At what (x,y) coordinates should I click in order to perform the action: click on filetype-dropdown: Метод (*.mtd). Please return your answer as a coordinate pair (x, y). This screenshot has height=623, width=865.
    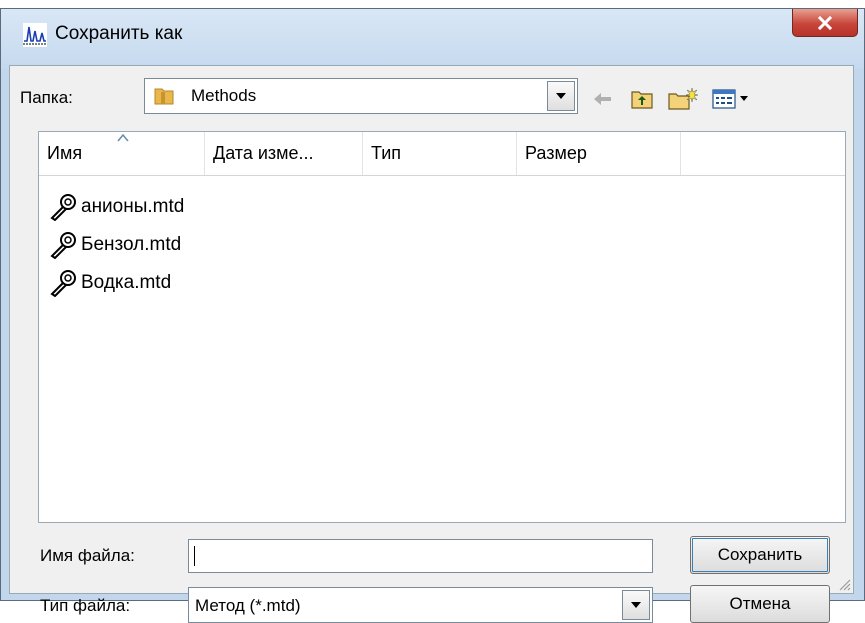
    Looking at the image, I should click on (420, 605).